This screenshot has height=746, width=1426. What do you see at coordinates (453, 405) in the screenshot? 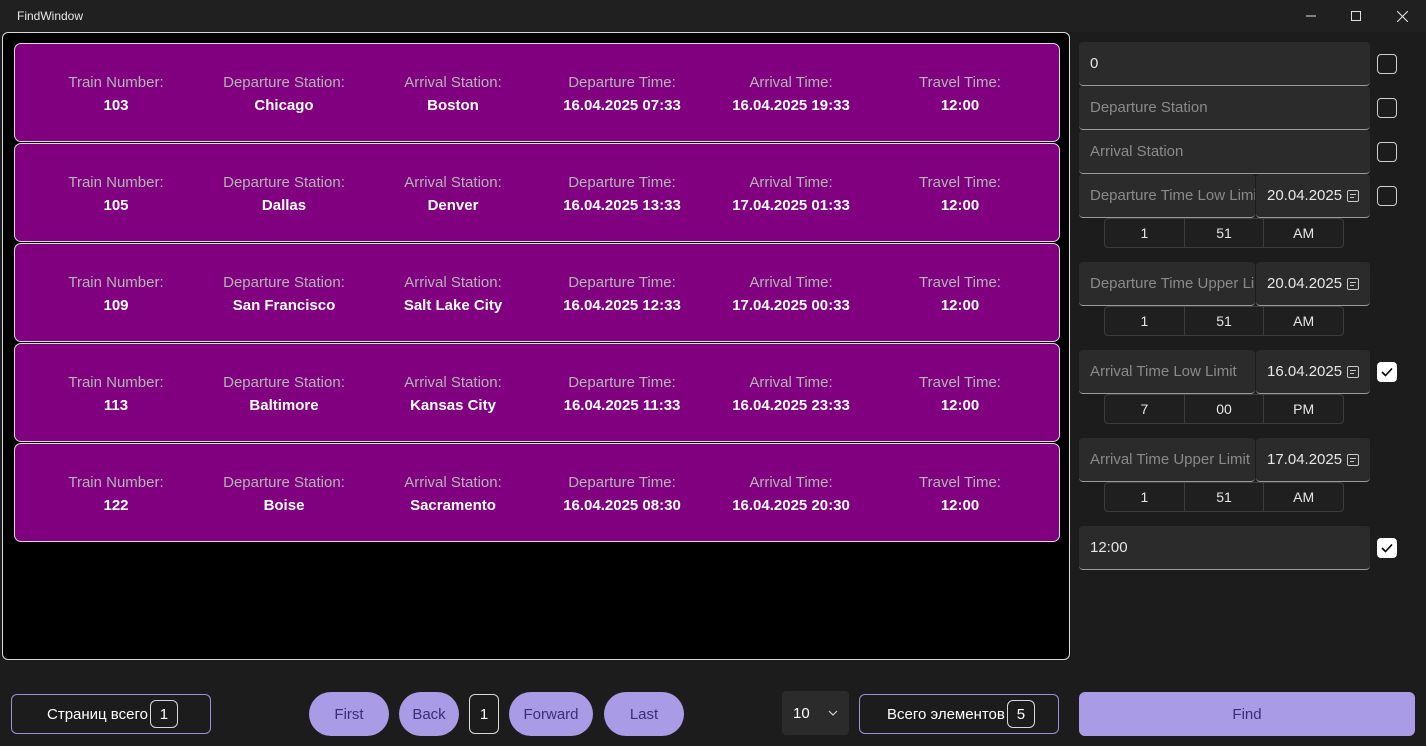
I see `arrival-station-value: Kansas City` at bounding box center [453, 405].